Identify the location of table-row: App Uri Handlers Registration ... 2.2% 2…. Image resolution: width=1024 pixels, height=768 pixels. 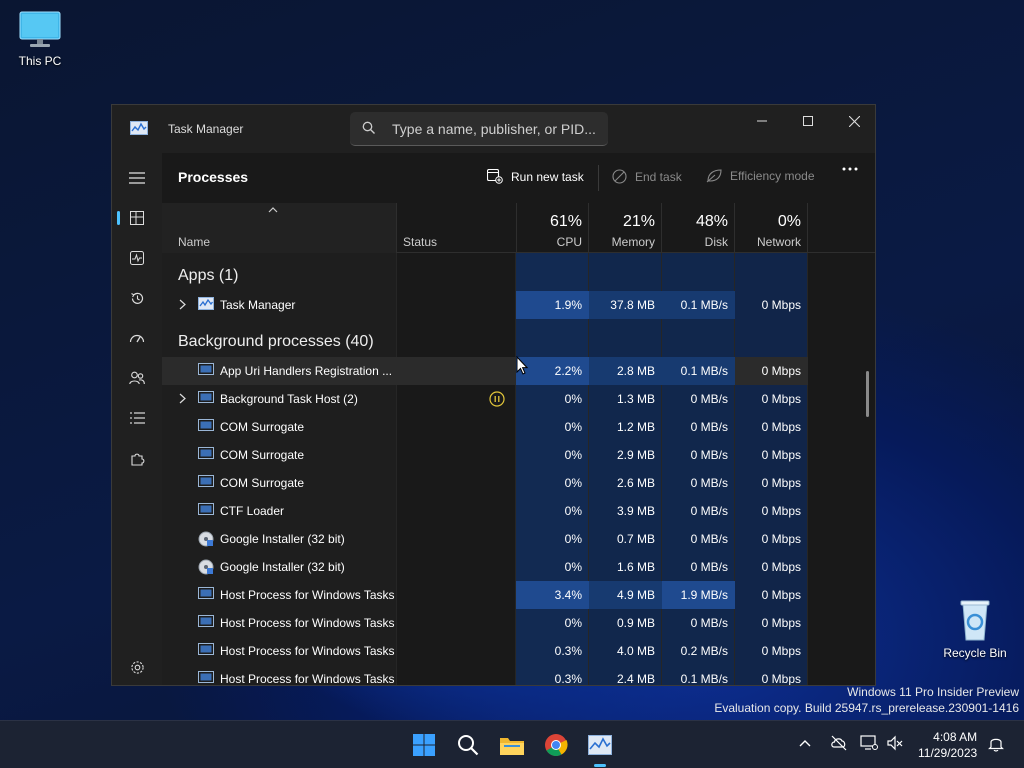
(485, 371).